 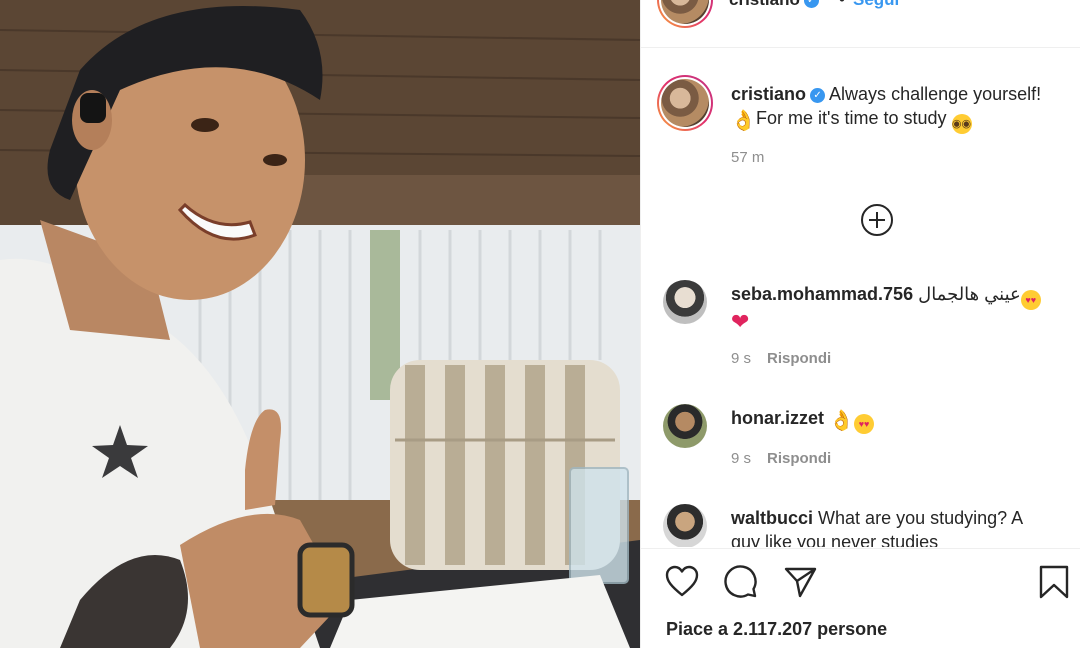 I want to click on bookmark-icon, so click(x=1054, y=582).